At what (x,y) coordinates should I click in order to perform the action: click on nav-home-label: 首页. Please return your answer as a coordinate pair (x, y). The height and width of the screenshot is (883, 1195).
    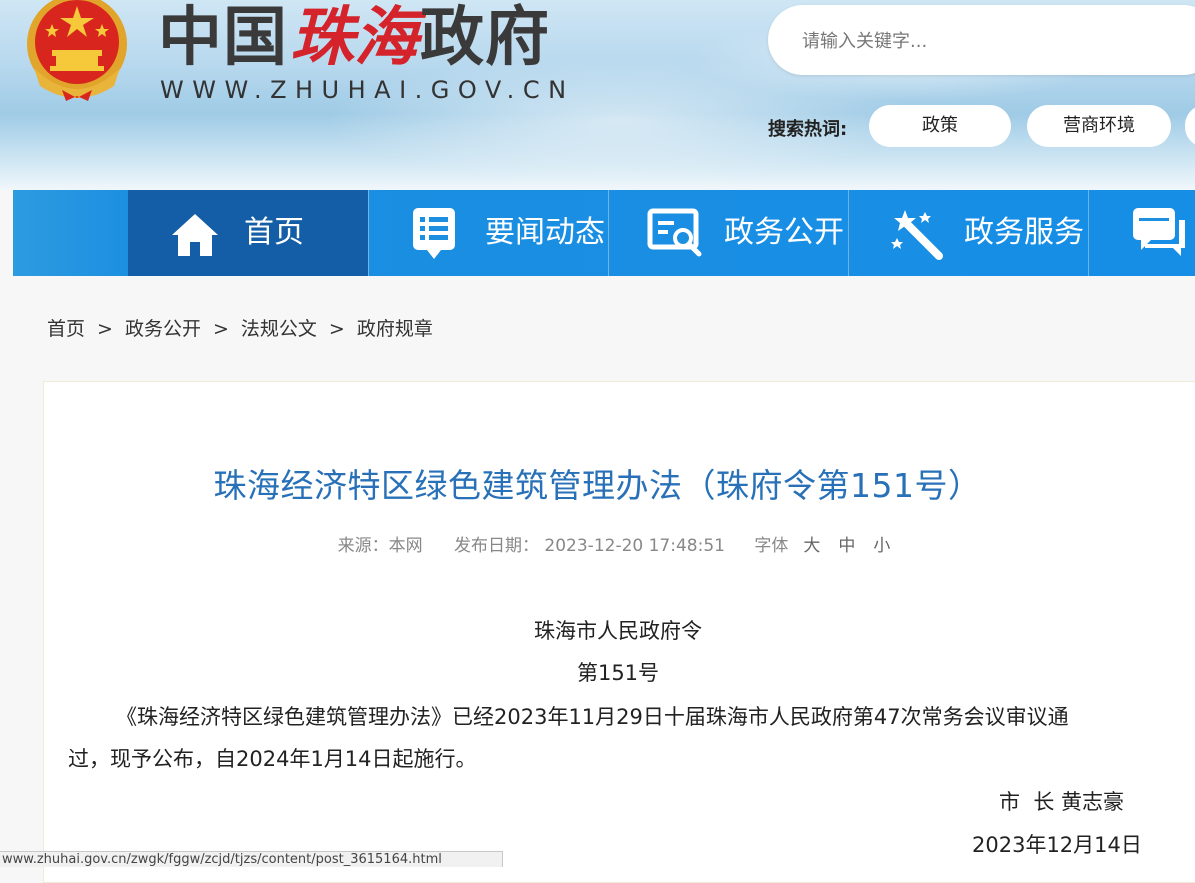
    Looking at the image, I should click on (274, 232).